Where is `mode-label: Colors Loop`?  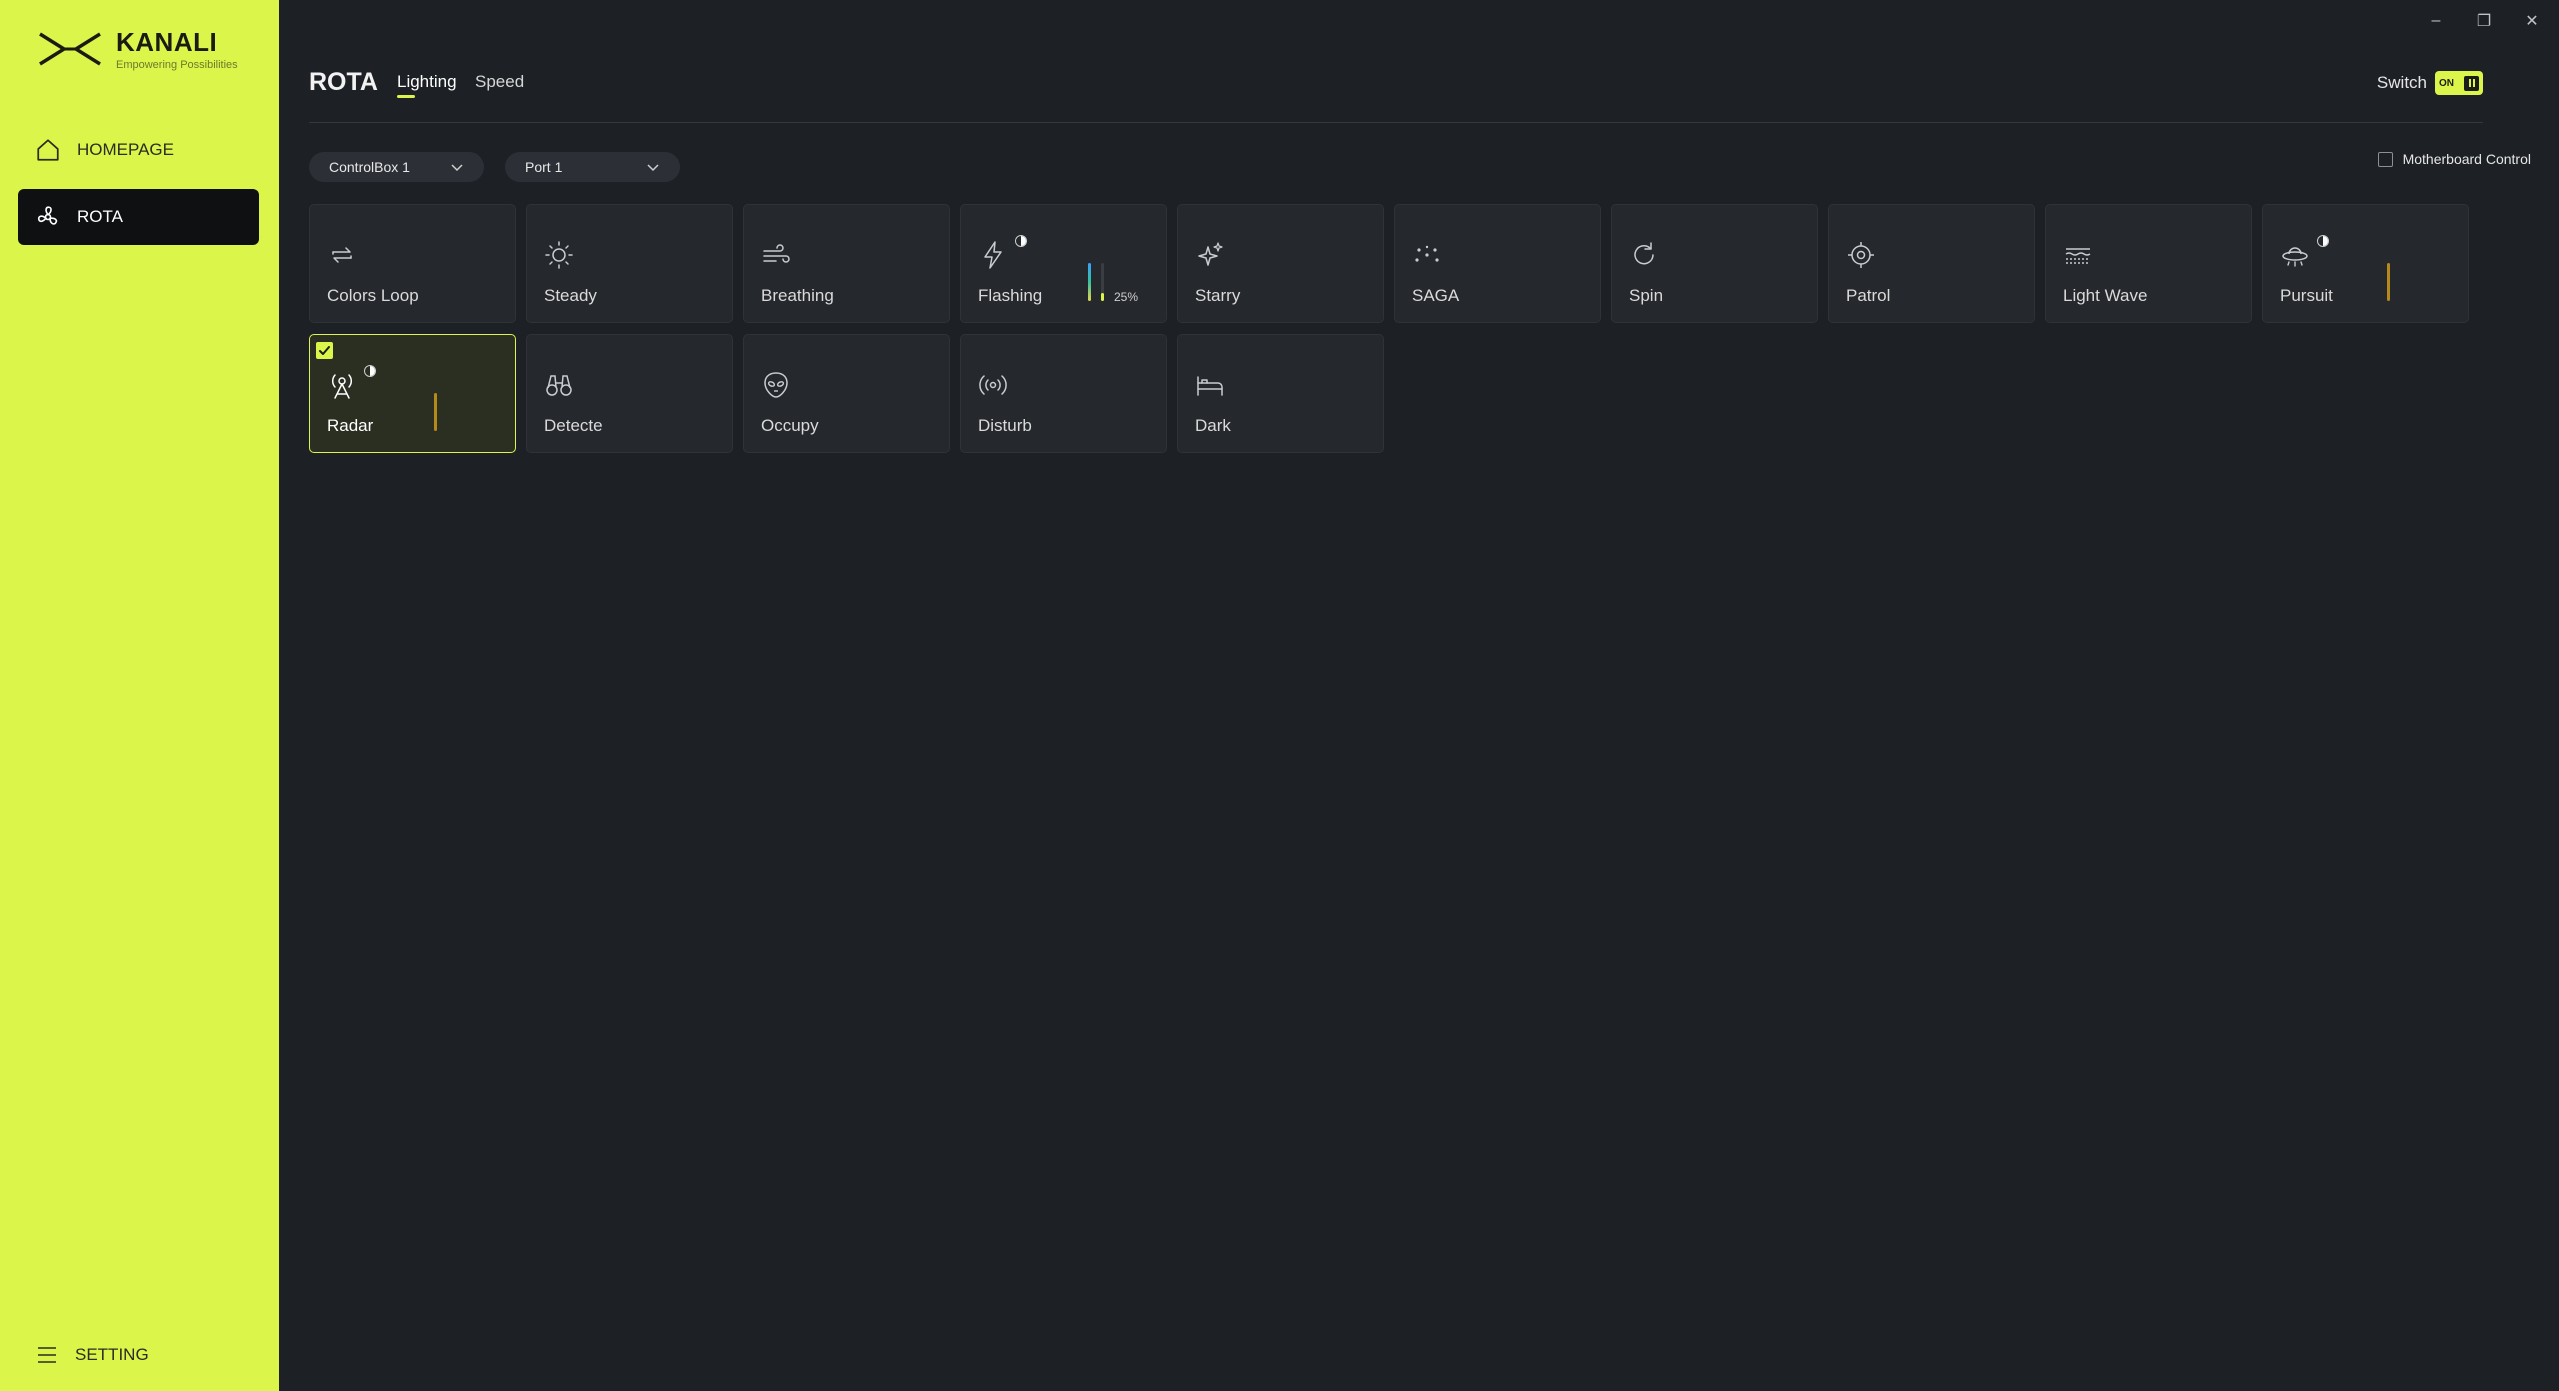
mode-label: Colors Loop is located at coordinates (373, 295).